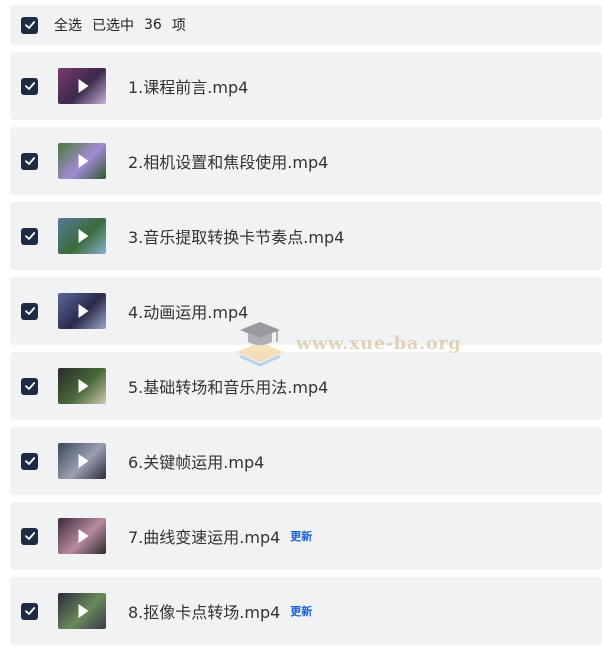 Image resolution: width=602 pixels, height=652 pixels. What do you see at coordinates (178, 26) in the screenshot?
I see `selected-suffix: 项` at bounding box center [178, 26].